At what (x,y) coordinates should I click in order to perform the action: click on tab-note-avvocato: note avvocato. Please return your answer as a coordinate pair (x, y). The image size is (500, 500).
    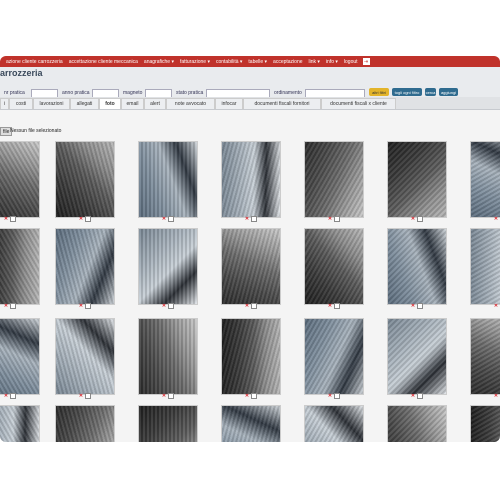
    Looking at the image, I should click on (190, 103).